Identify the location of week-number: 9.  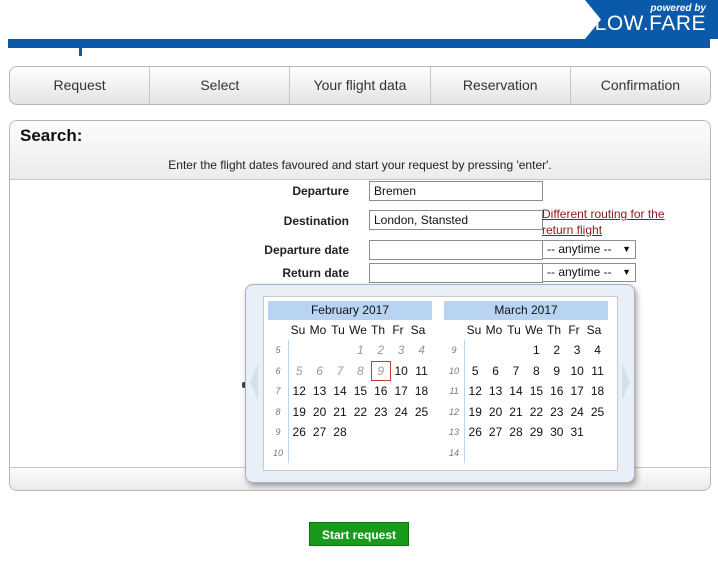
(454, 350).